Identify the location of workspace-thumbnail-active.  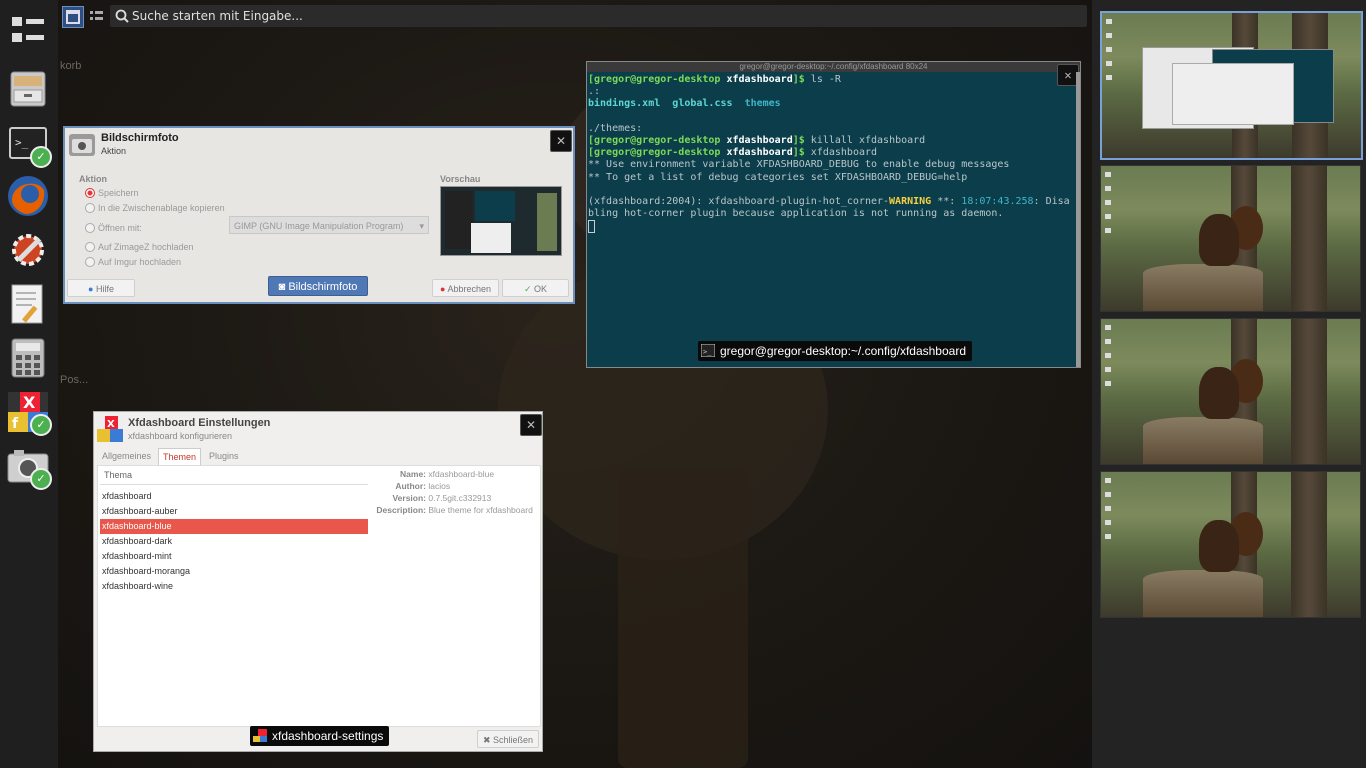
(1231, 85).